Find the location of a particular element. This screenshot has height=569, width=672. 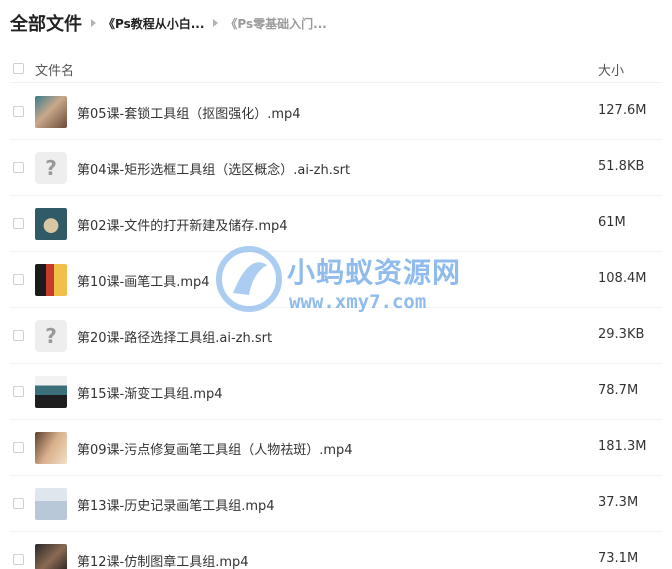

file-name: 第20课-路径选择工具组.ai-zh.srt is located at coordinates (174, 336).